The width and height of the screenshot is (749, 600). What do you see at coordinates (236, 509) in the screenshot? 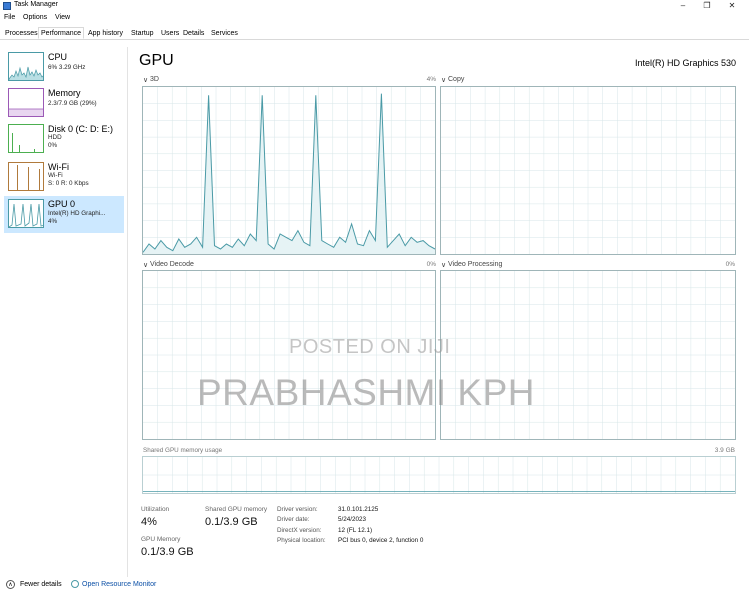
I see `shared-memory-label: Shared GPU memory` at bounding box center [236, 509].